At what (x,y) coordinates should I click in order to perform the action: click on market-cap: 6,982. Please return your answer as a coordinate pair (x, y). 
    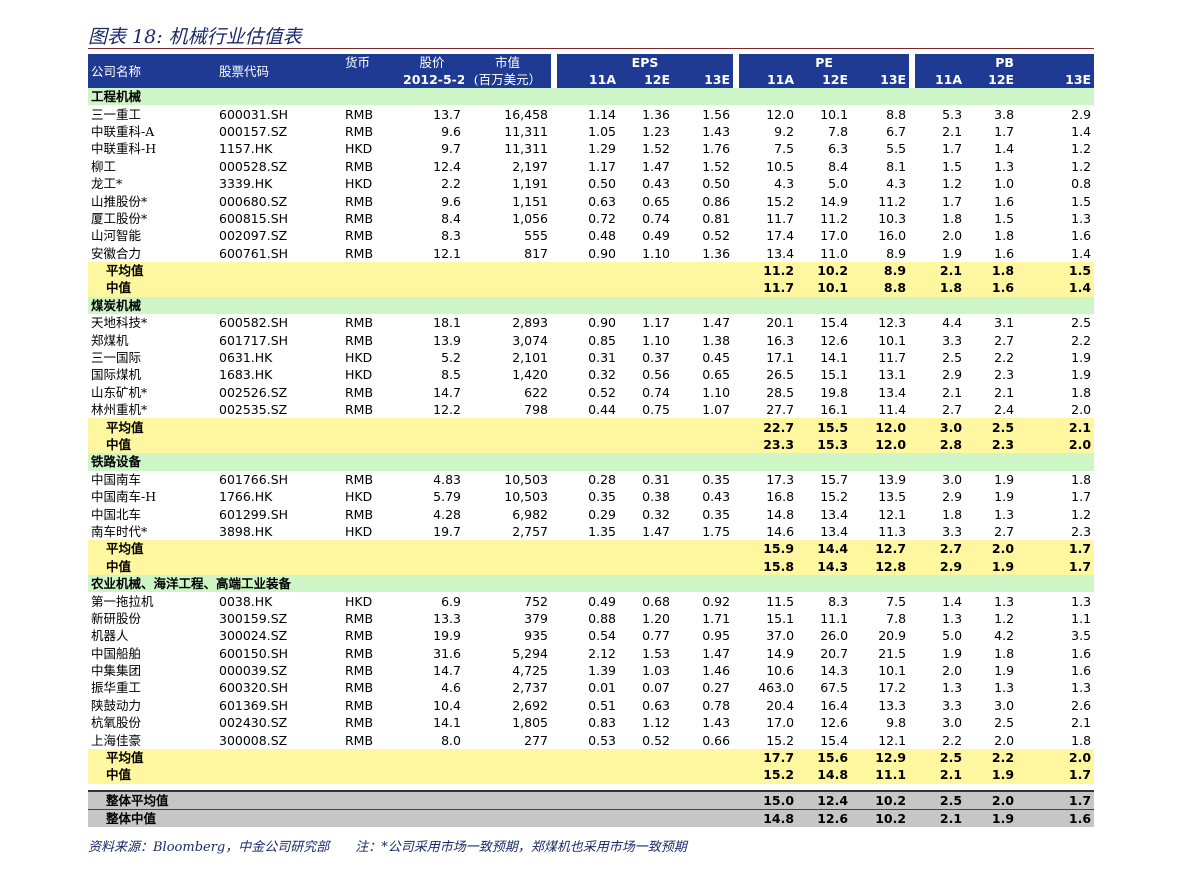
    Looking at the image, I should click on (530, 514).